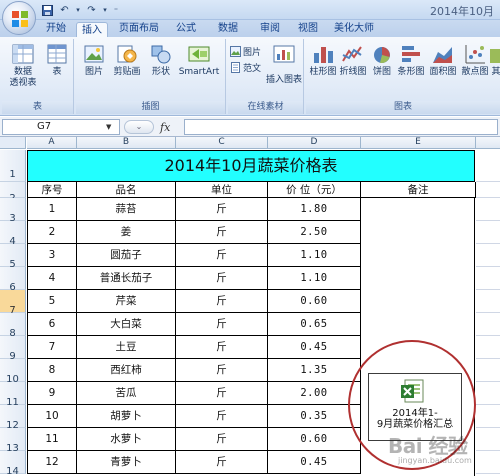 The height and width of the screenshot is (476, 500). What do you see at coordinates (308, 29) in the screenshot?
I see `tab-view: 视图` at bounding box center [308, 29].